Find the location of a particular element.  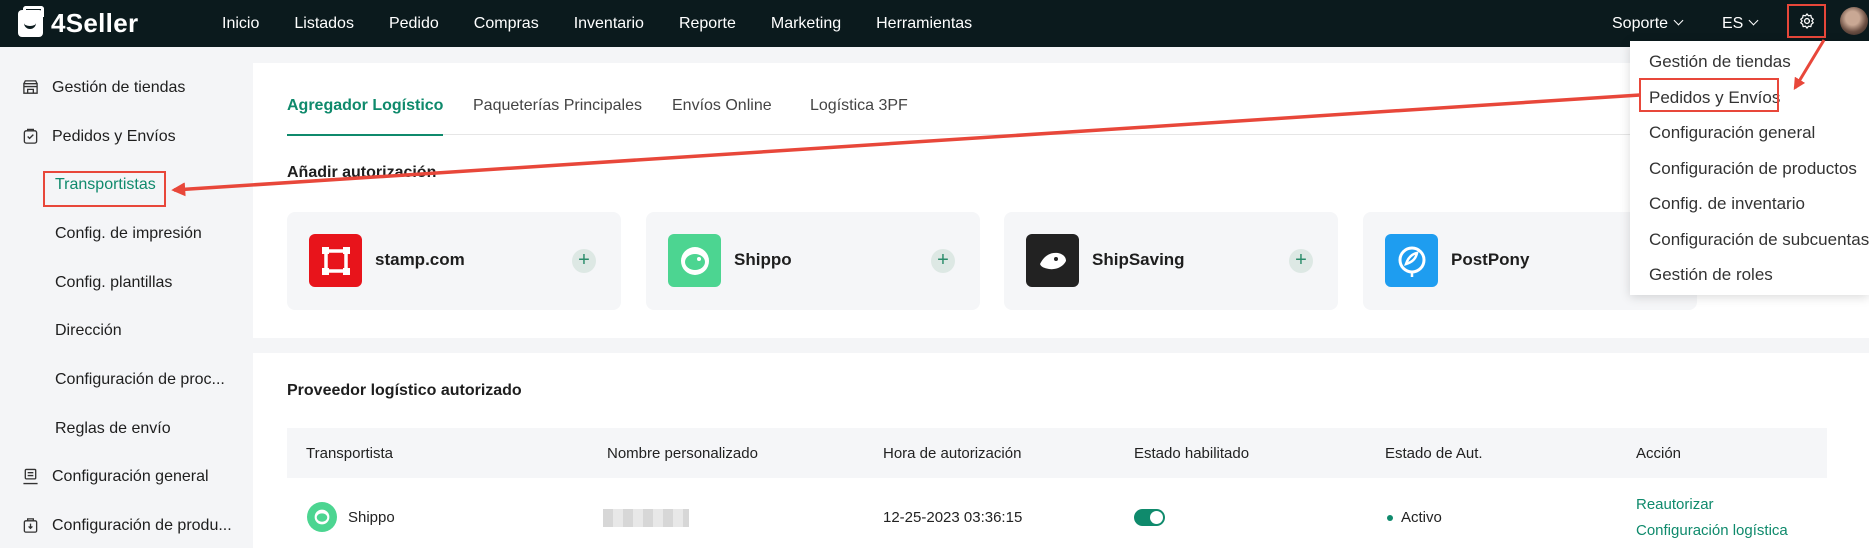

store-icon is located at coordinates (30, 87).